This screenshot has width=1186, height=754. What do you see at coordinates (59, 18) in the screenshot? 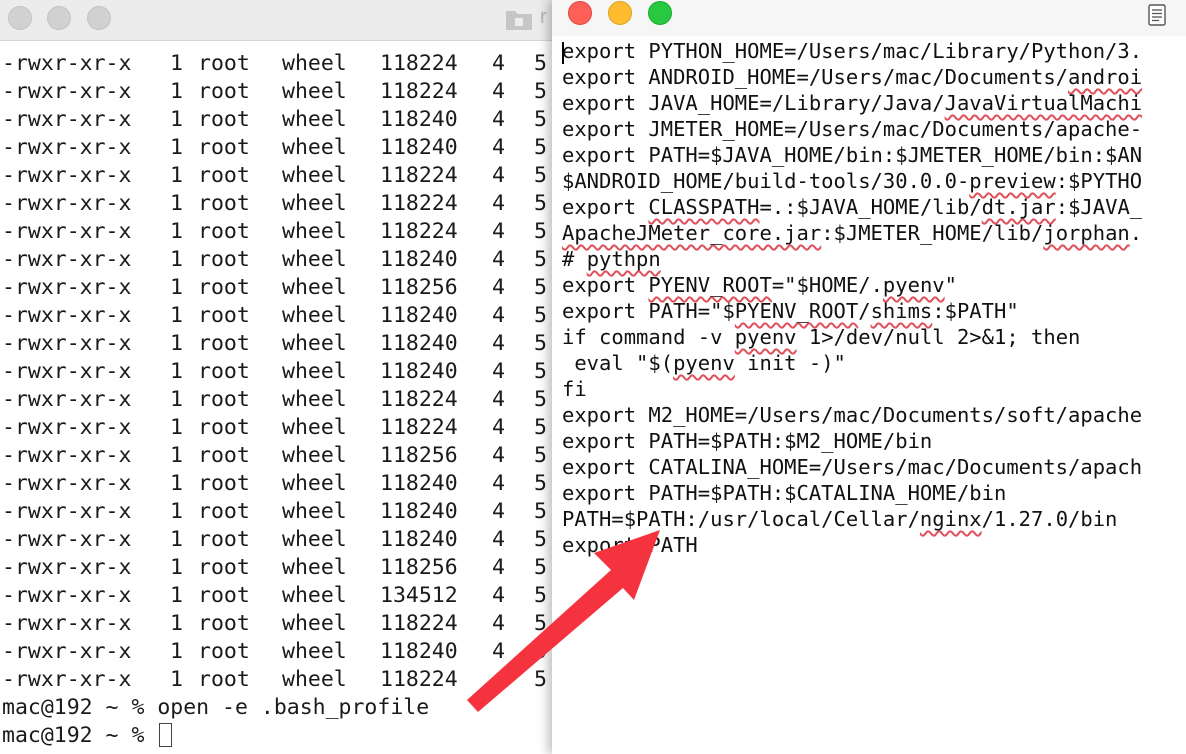
I see `terminal-minimize-button` at bounding box center [59, 18].